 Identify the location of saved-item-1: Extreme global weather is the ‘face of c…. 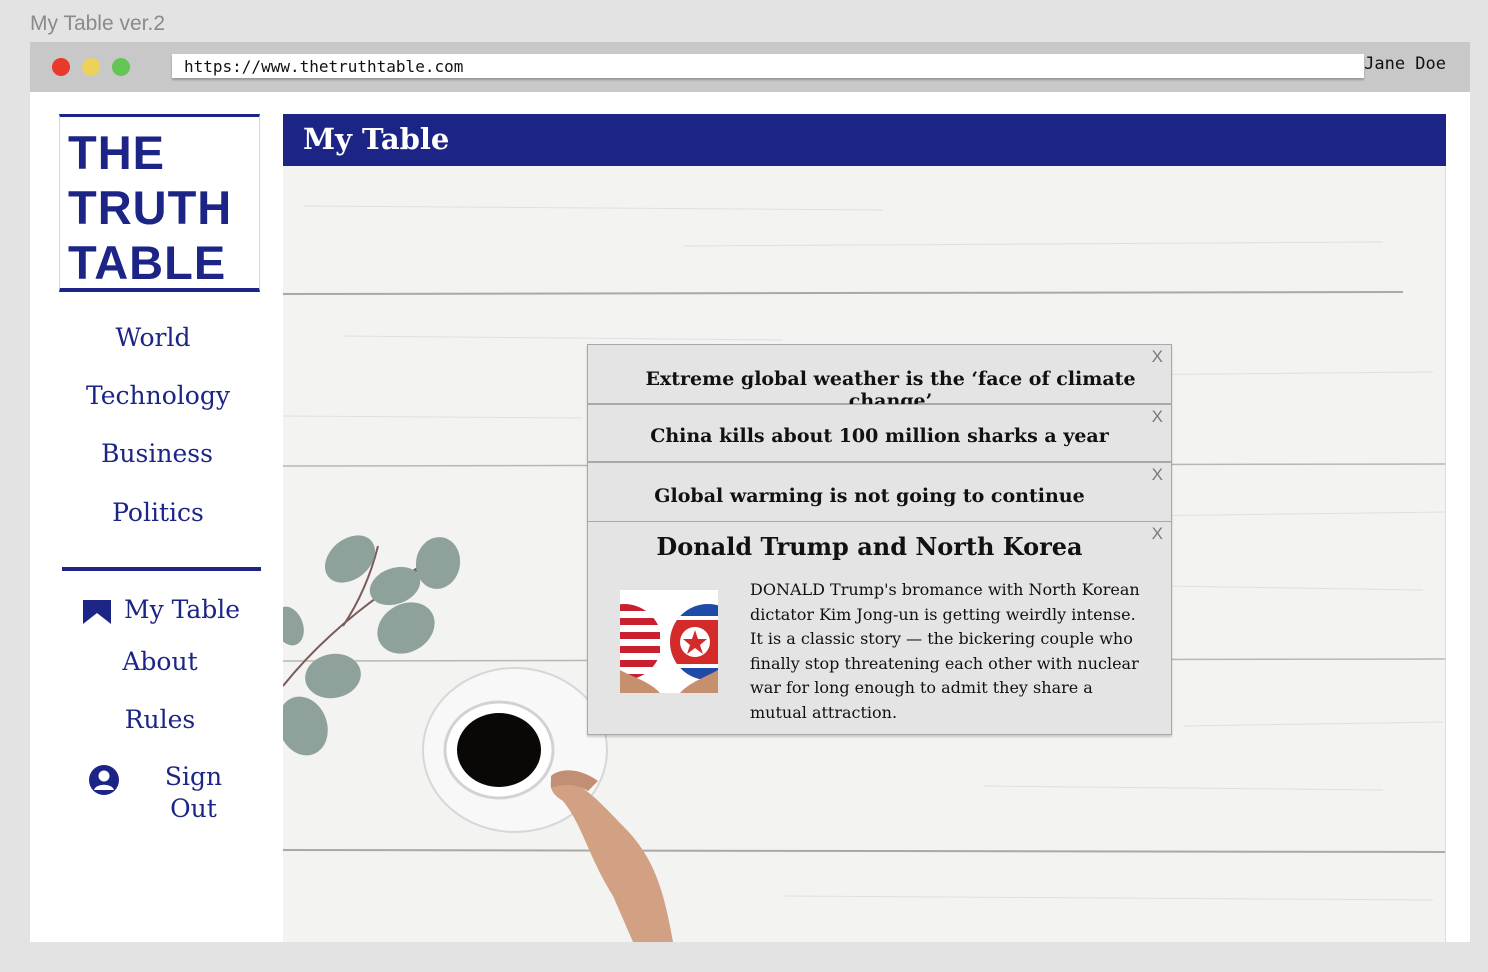
(879, 378).